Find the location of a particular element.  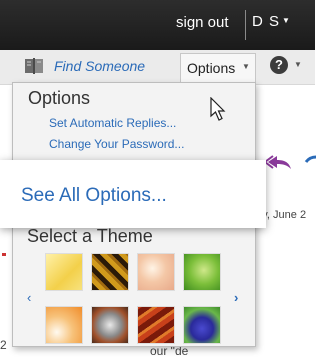

folder-count: 2 is located at coordinates (3, 345).